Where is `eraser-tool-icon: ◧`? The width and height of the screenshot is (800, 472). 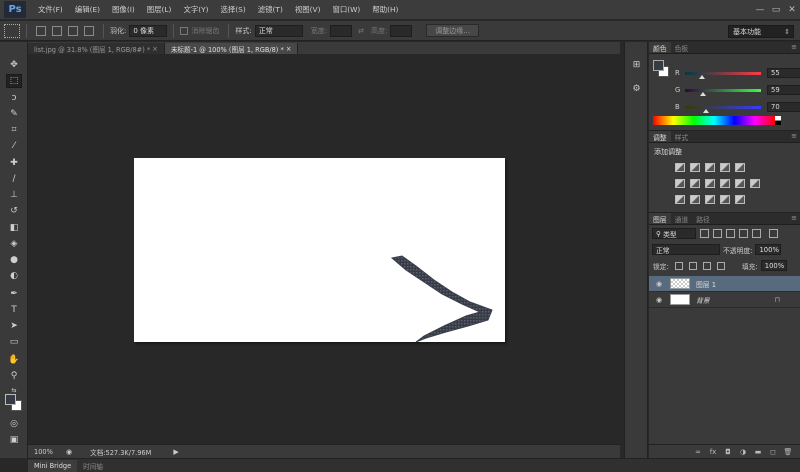 eraser-tool-icon: ◧ is located at coordinates (14, 228).